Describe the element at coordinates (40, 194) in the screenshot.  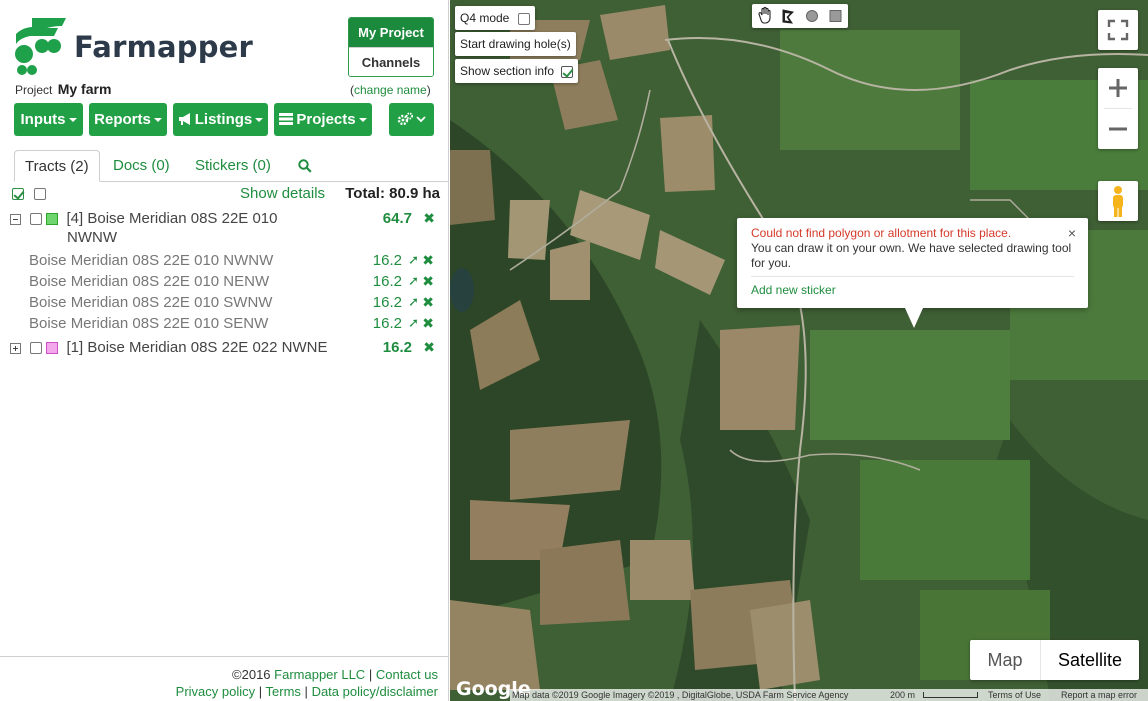
I see `select-none-checkbox` at that location.